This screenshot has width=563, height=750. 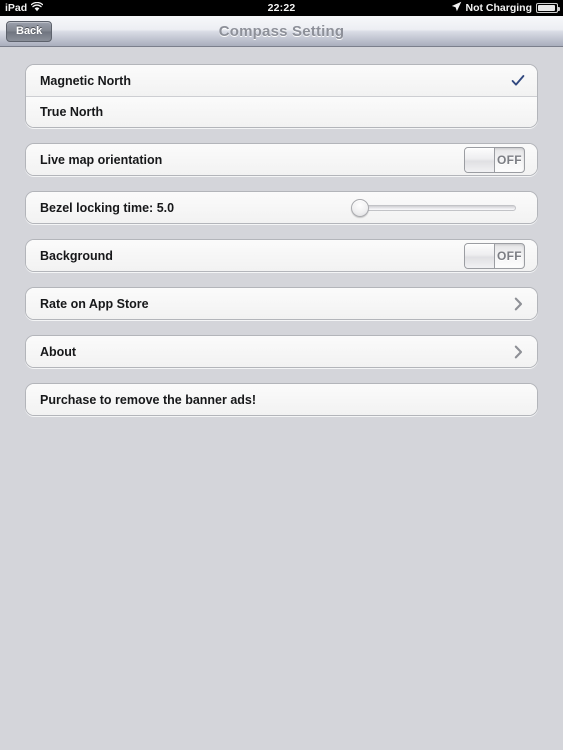 I want to click on settings-group-rate-on-app-store: Rate on App Store, so click(x=281, y=303).